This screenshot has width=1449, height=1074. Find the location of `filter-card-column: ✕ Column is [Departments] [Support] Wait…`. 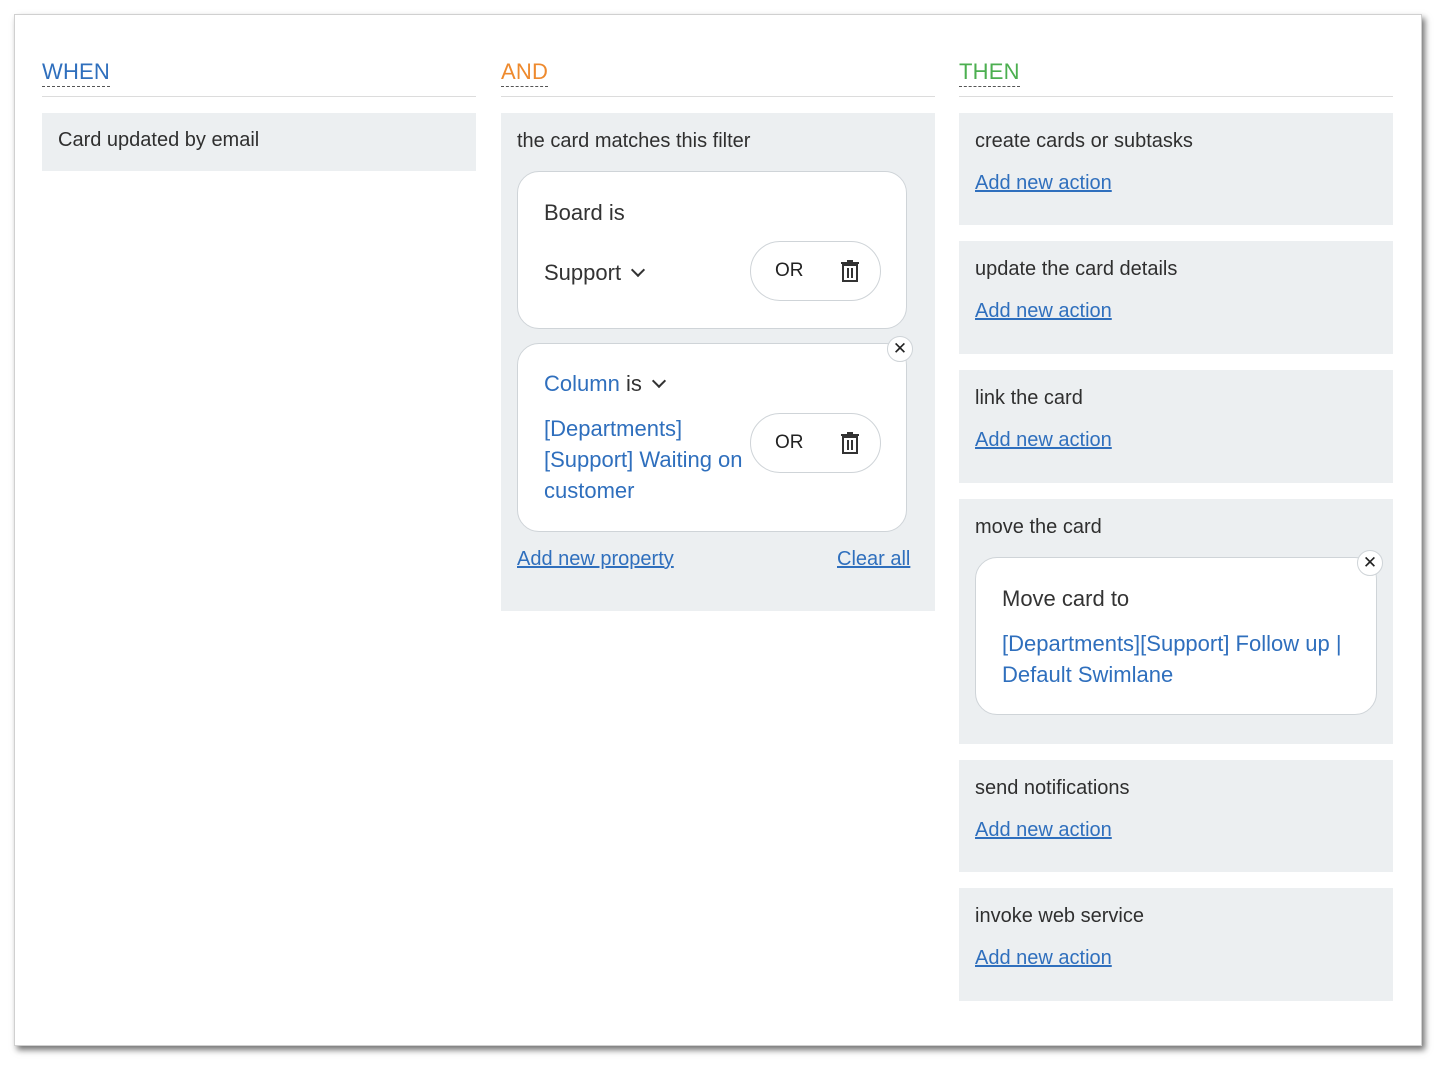

filter-card-column: ✕ Column is [Departments] [Support] Wait… is located at coordinates (715, 434).